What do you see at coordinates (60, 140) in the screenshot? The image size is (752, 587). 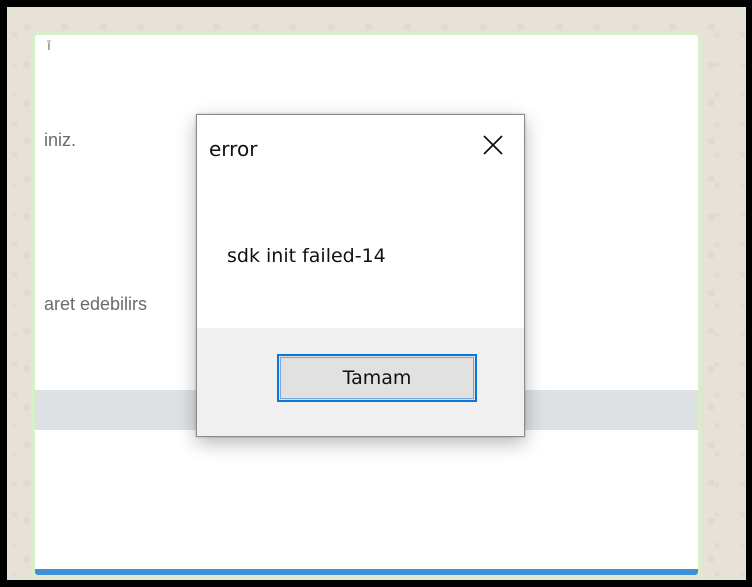 I see `background-text-line: iniz.` at bounding box center [60, 140].